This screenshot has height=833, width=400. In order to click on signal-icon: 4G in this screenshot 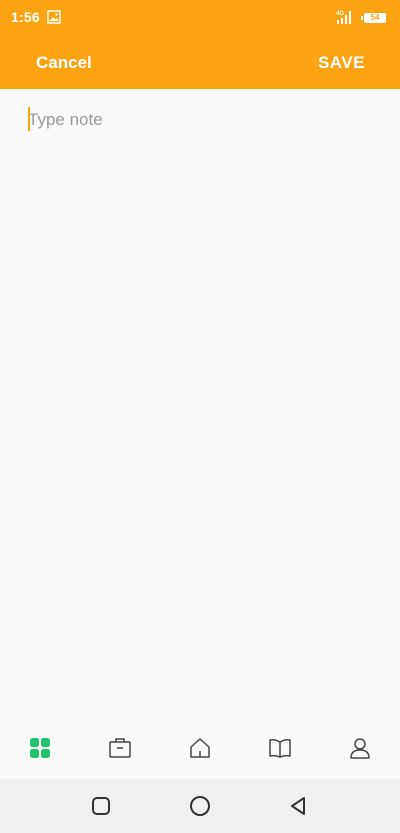, I will do `click(343, 17)`.